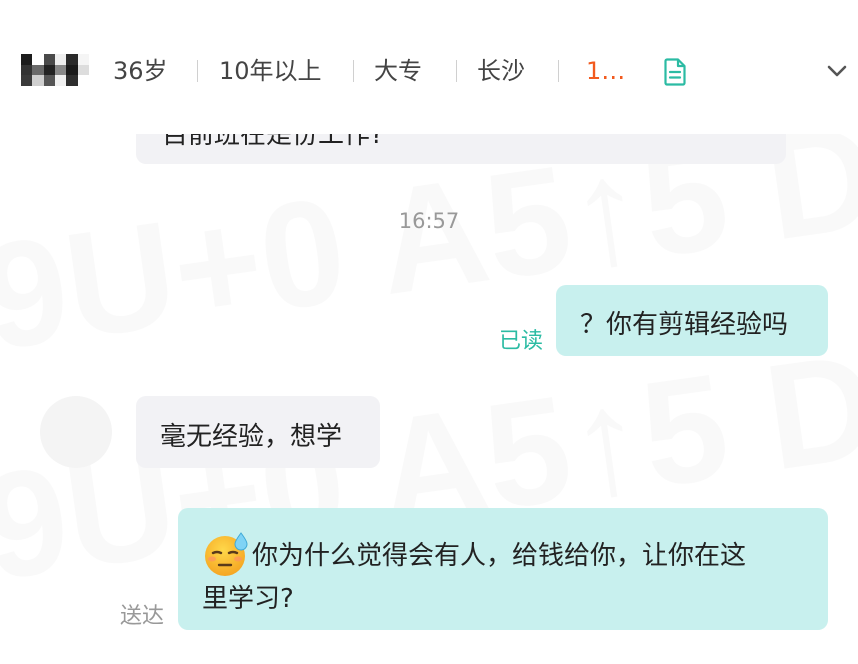  Describe the element at coordinates (55, 70) in the screenshot. I see `avatar` at that location.